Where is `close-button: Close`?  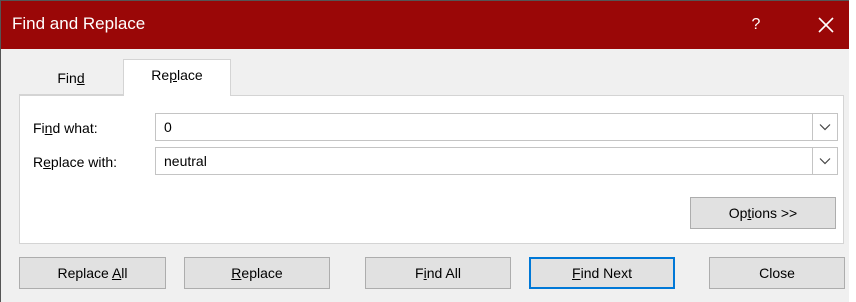 close-button: Close is located at coordinates (777, 273).